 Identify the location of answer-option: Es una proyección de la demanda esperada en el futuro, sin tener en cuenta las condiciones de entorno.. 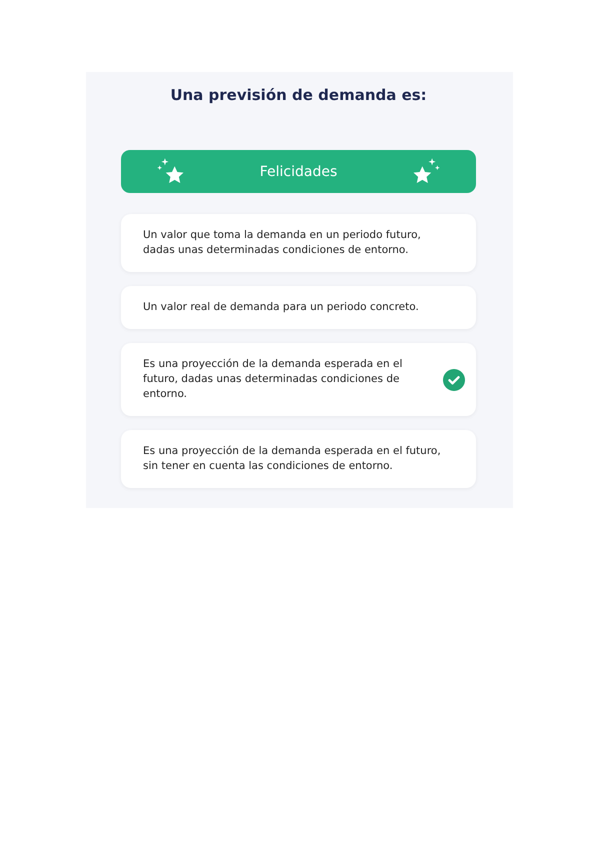
(298, 459).